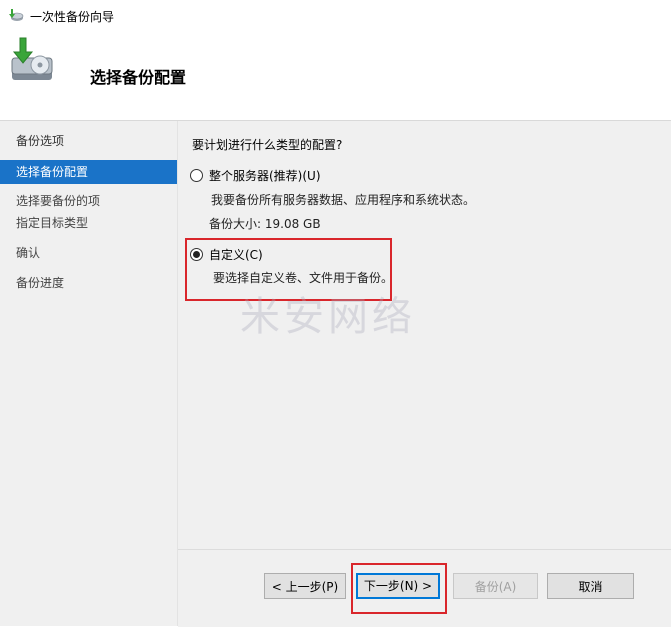  I want to click on cancel-button: 取消, so click(590, 586).